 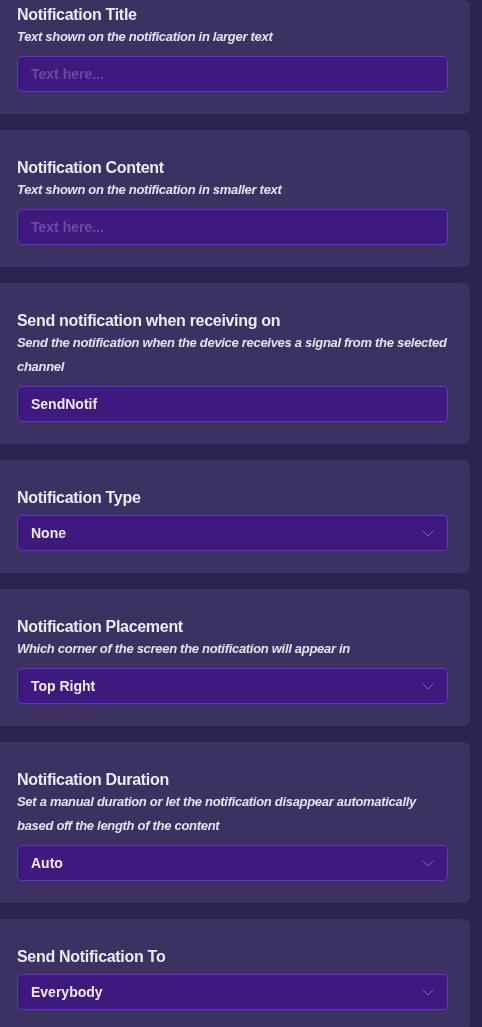 I want to click on setting-title: Notification Content, so click(x=91, y=168).